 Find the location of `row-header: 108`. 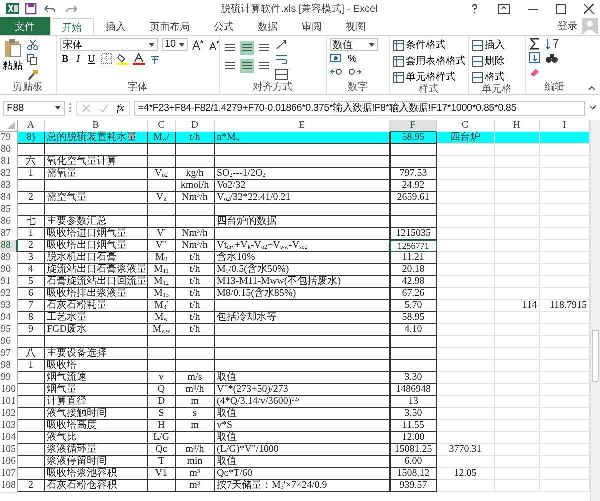

row-header: 108 is located at coordinates (9, 486).